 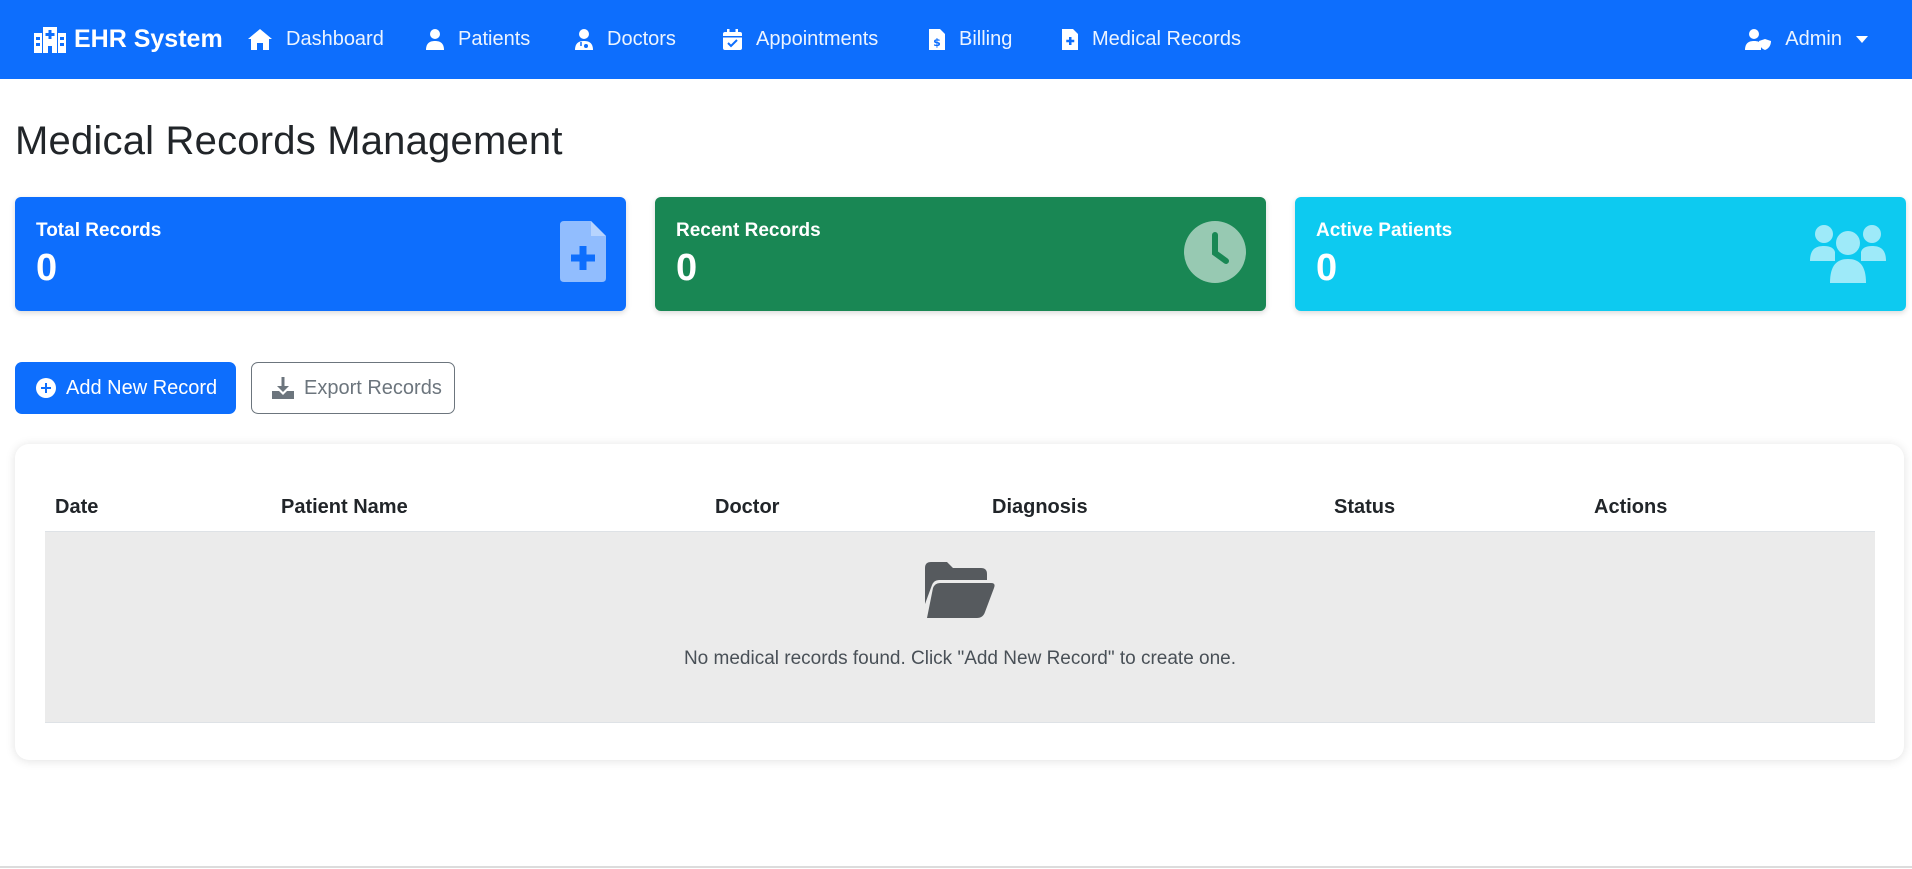 What do you see at coordinates (283, 388) in the screenshot?
I see `download-icon` at bounding box center [283, 388].